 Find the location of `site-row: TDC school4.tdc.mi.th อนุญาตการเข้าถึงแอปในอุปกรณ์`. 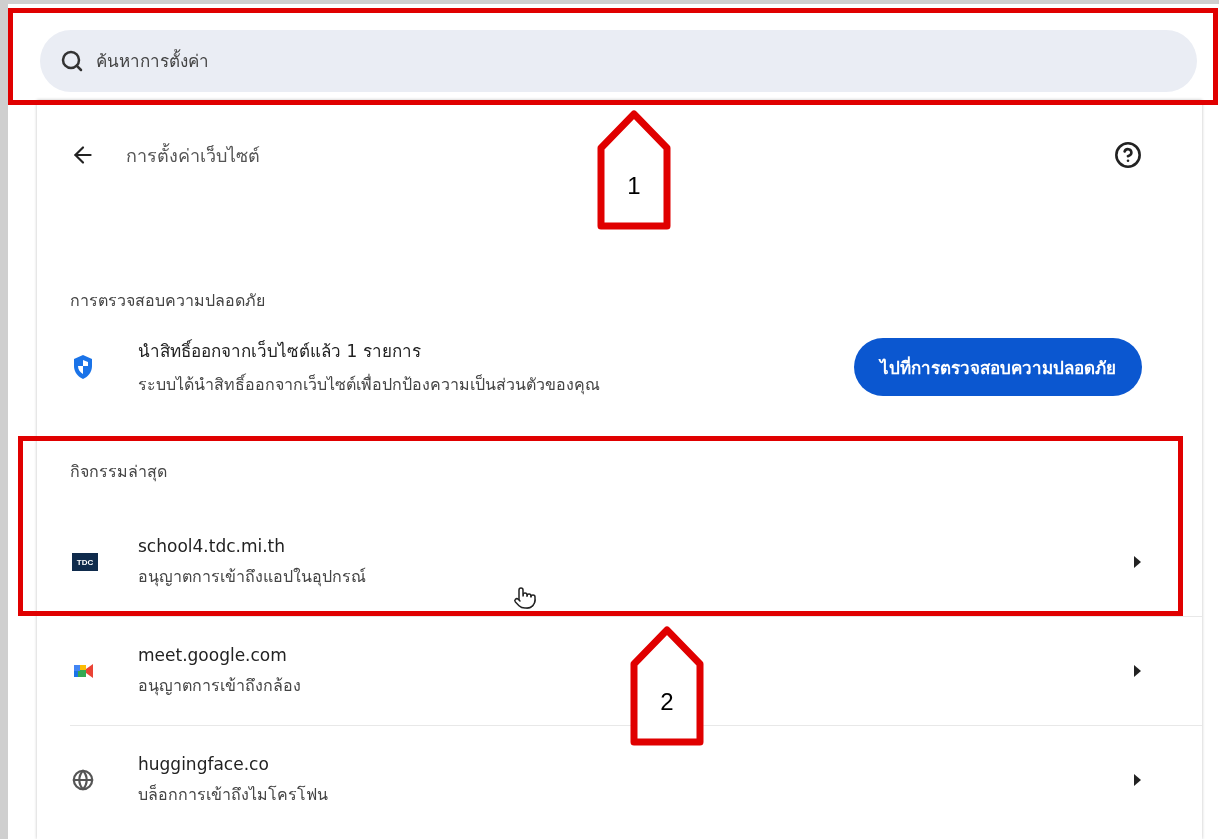

site-row: TDC school4.tdc.mi.th อนุญาตการเข้าถึงแอปในอุปกรณ์ is located at coordinates (636, 562).